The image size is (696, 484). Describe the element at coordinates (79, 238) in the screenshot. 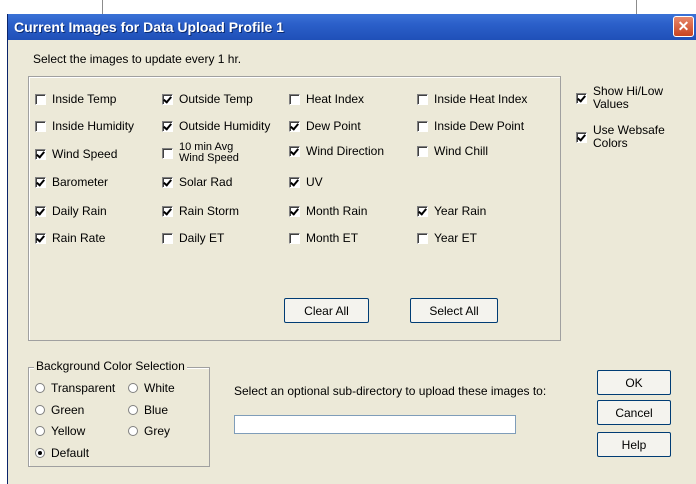

I see `checkbox-label: Rain Rate` at that location.